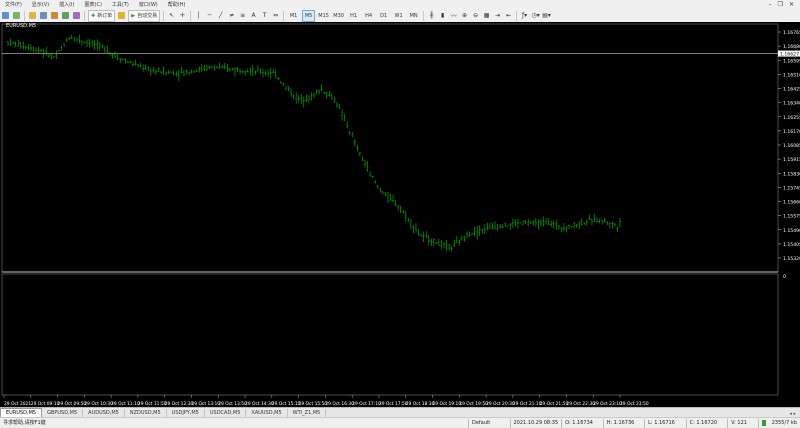 The image size is (800, 428). I want to click on menu-window: 窗口(W), so click(148, 4).